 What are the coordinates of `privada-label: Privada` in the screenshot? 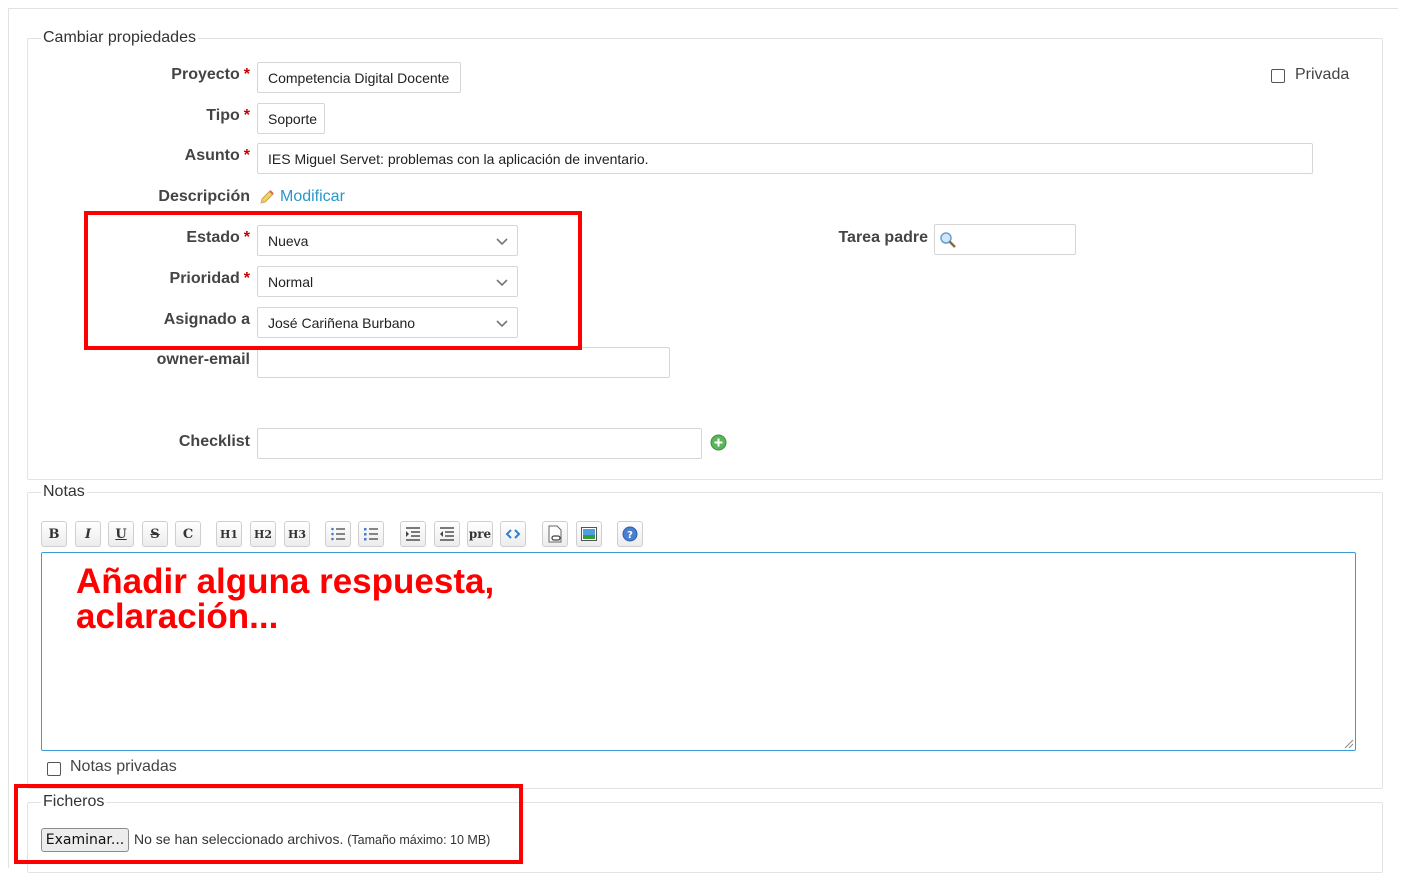 It's located at (1322, 74).